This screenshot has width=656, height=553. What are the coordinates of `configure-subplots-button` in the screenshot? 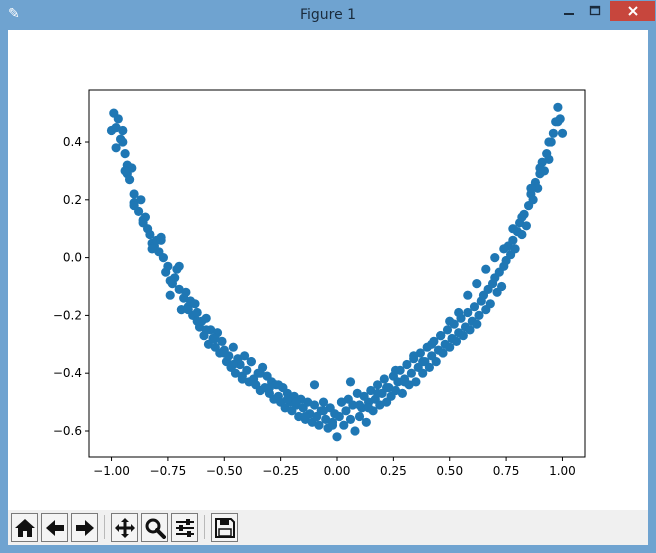 It's located at (184, 527).